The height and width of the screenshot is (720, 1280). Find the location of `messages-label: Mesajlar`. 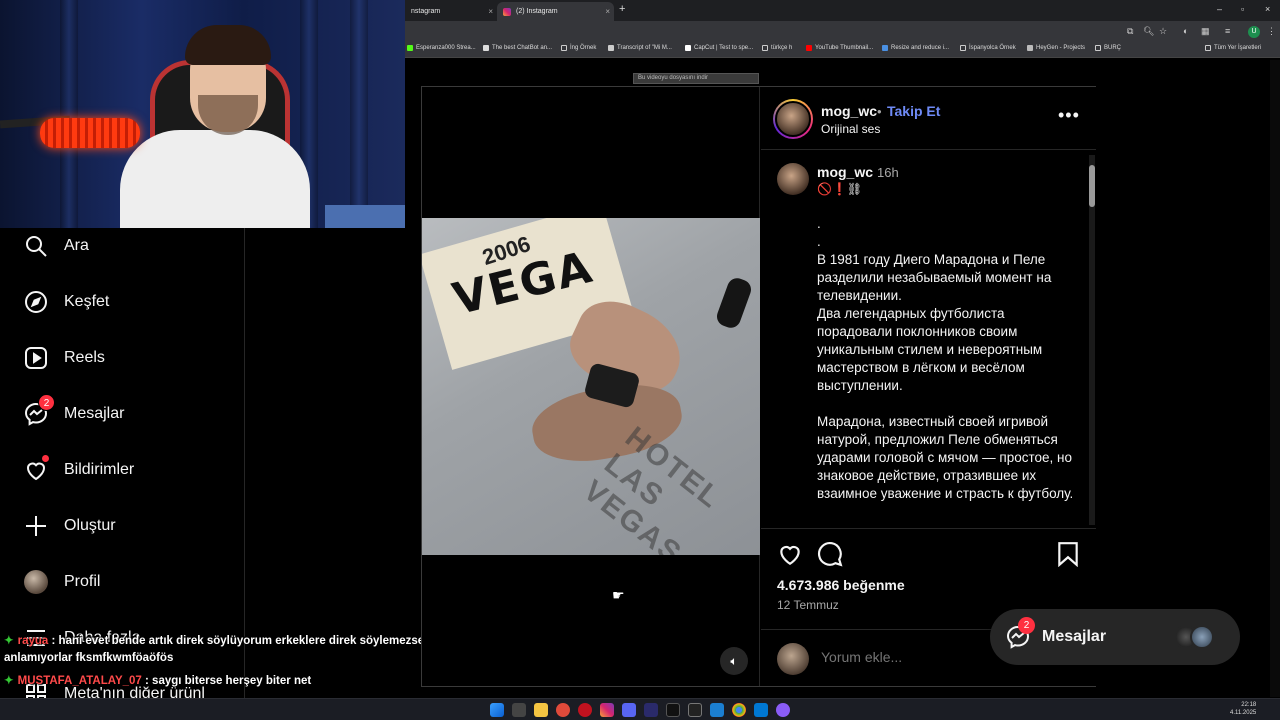

messages-label: Mesajlar is located at coordinates (1074, 636).